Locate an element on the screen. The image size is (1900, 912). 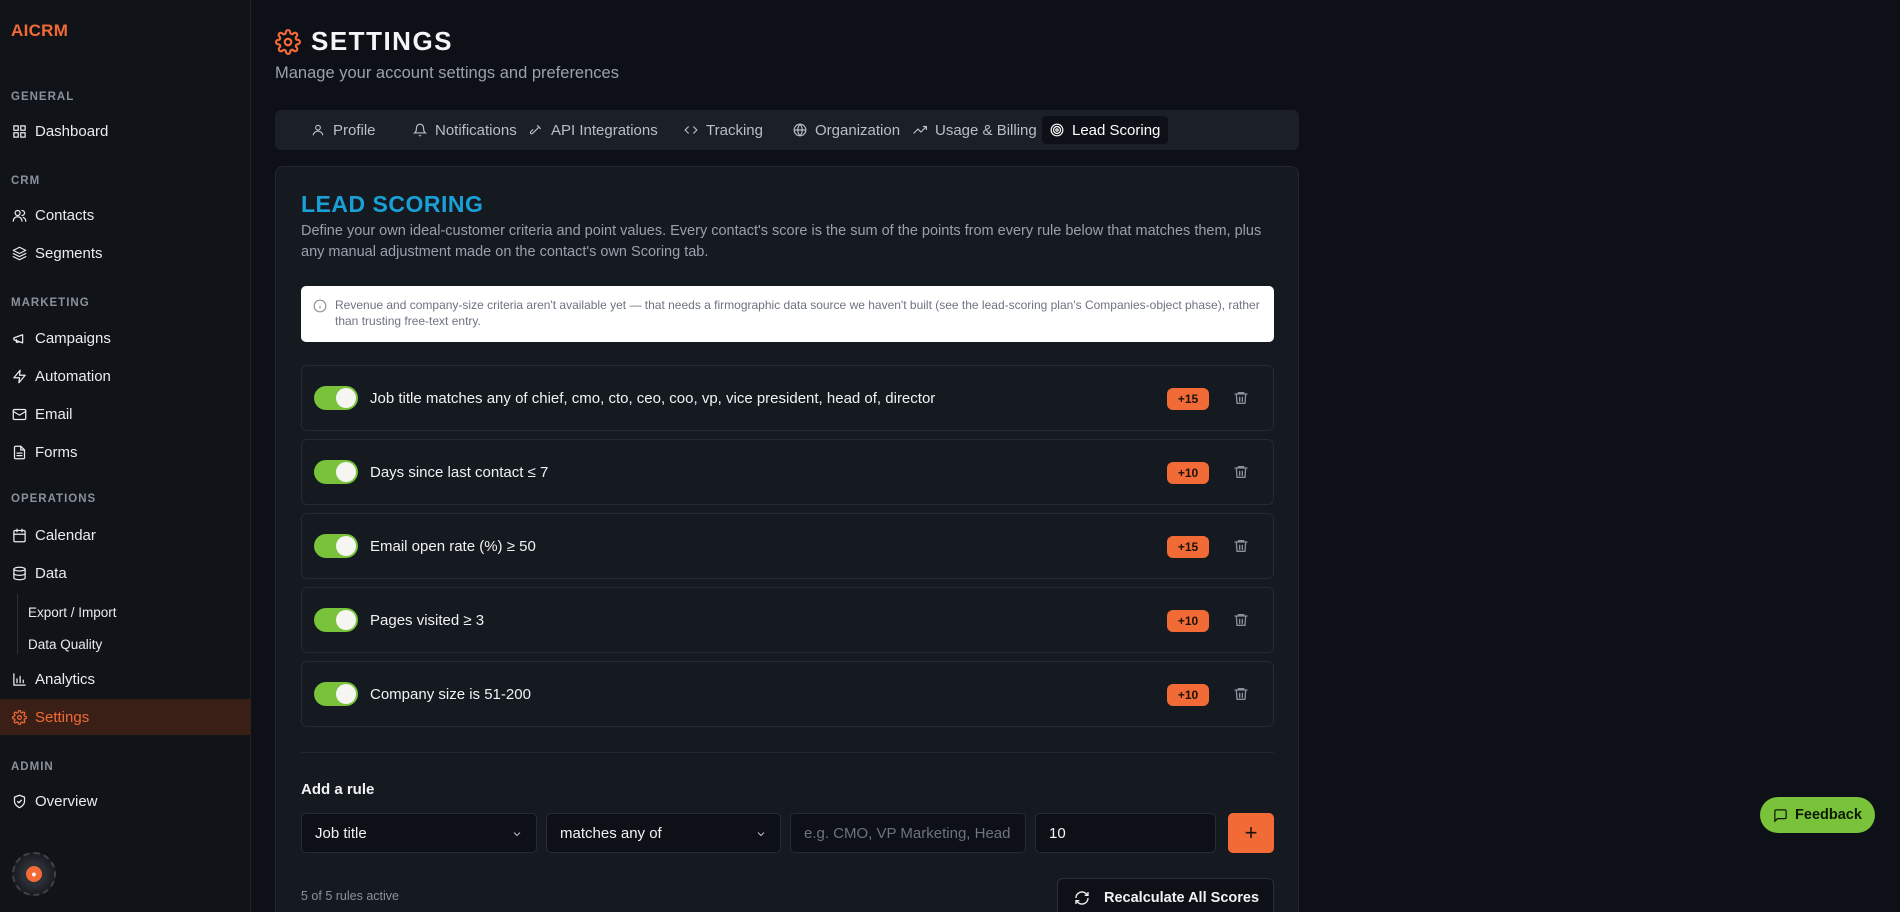
tab-profile: Profile is located at coordinates (343, 130).